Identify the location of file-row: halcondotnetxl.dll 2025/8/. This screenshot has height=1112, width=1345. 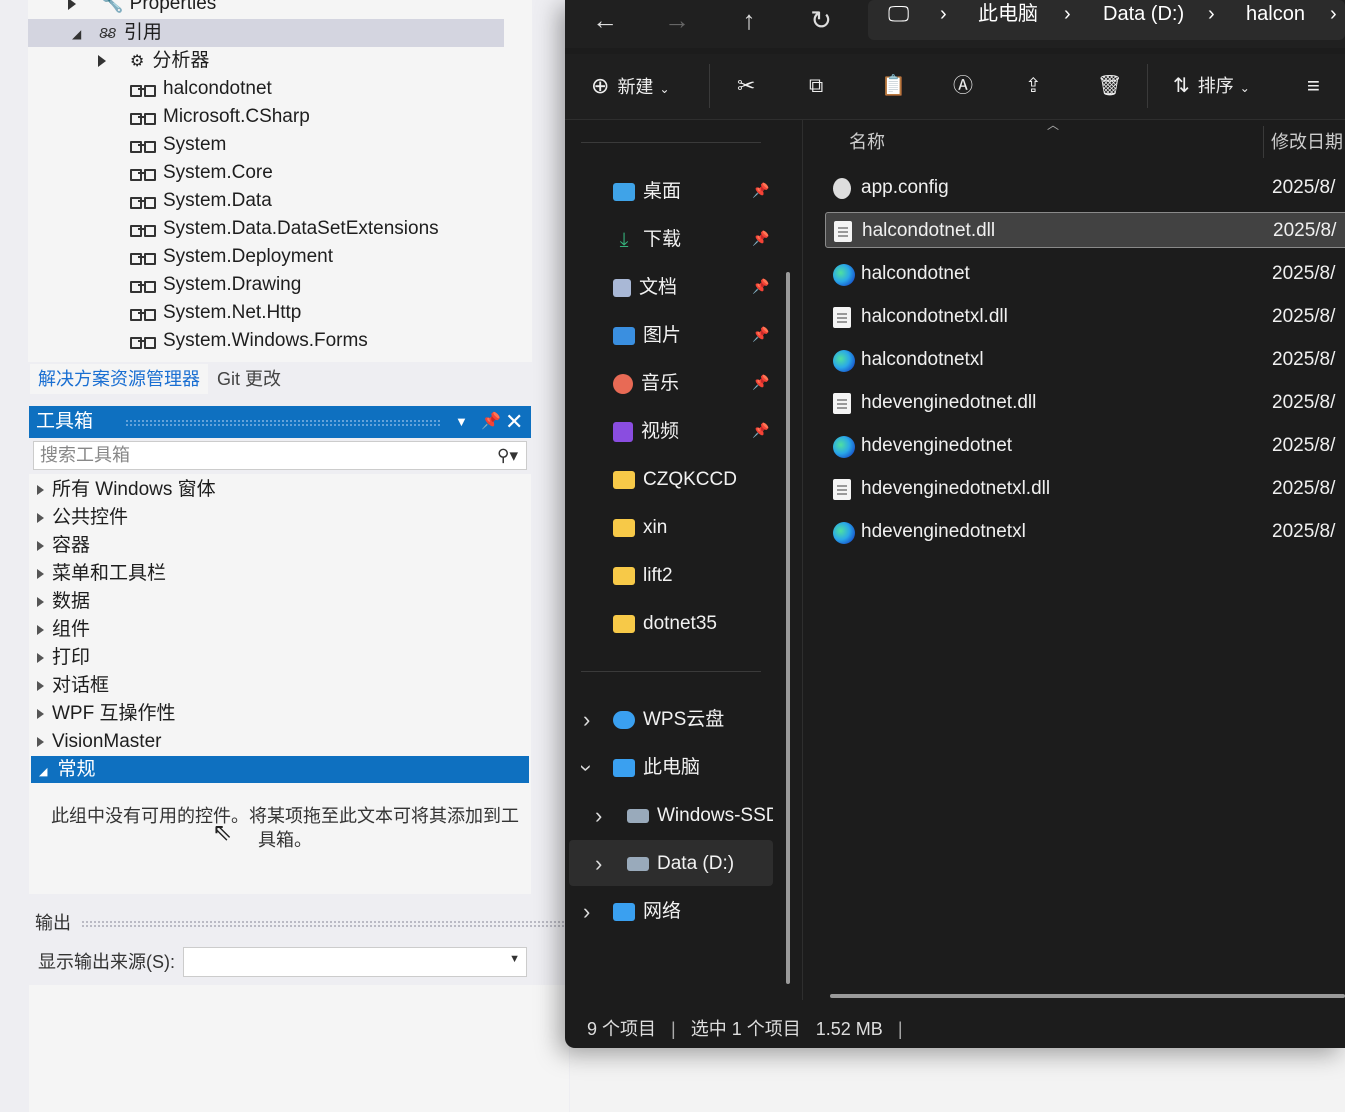
(1085, 317).